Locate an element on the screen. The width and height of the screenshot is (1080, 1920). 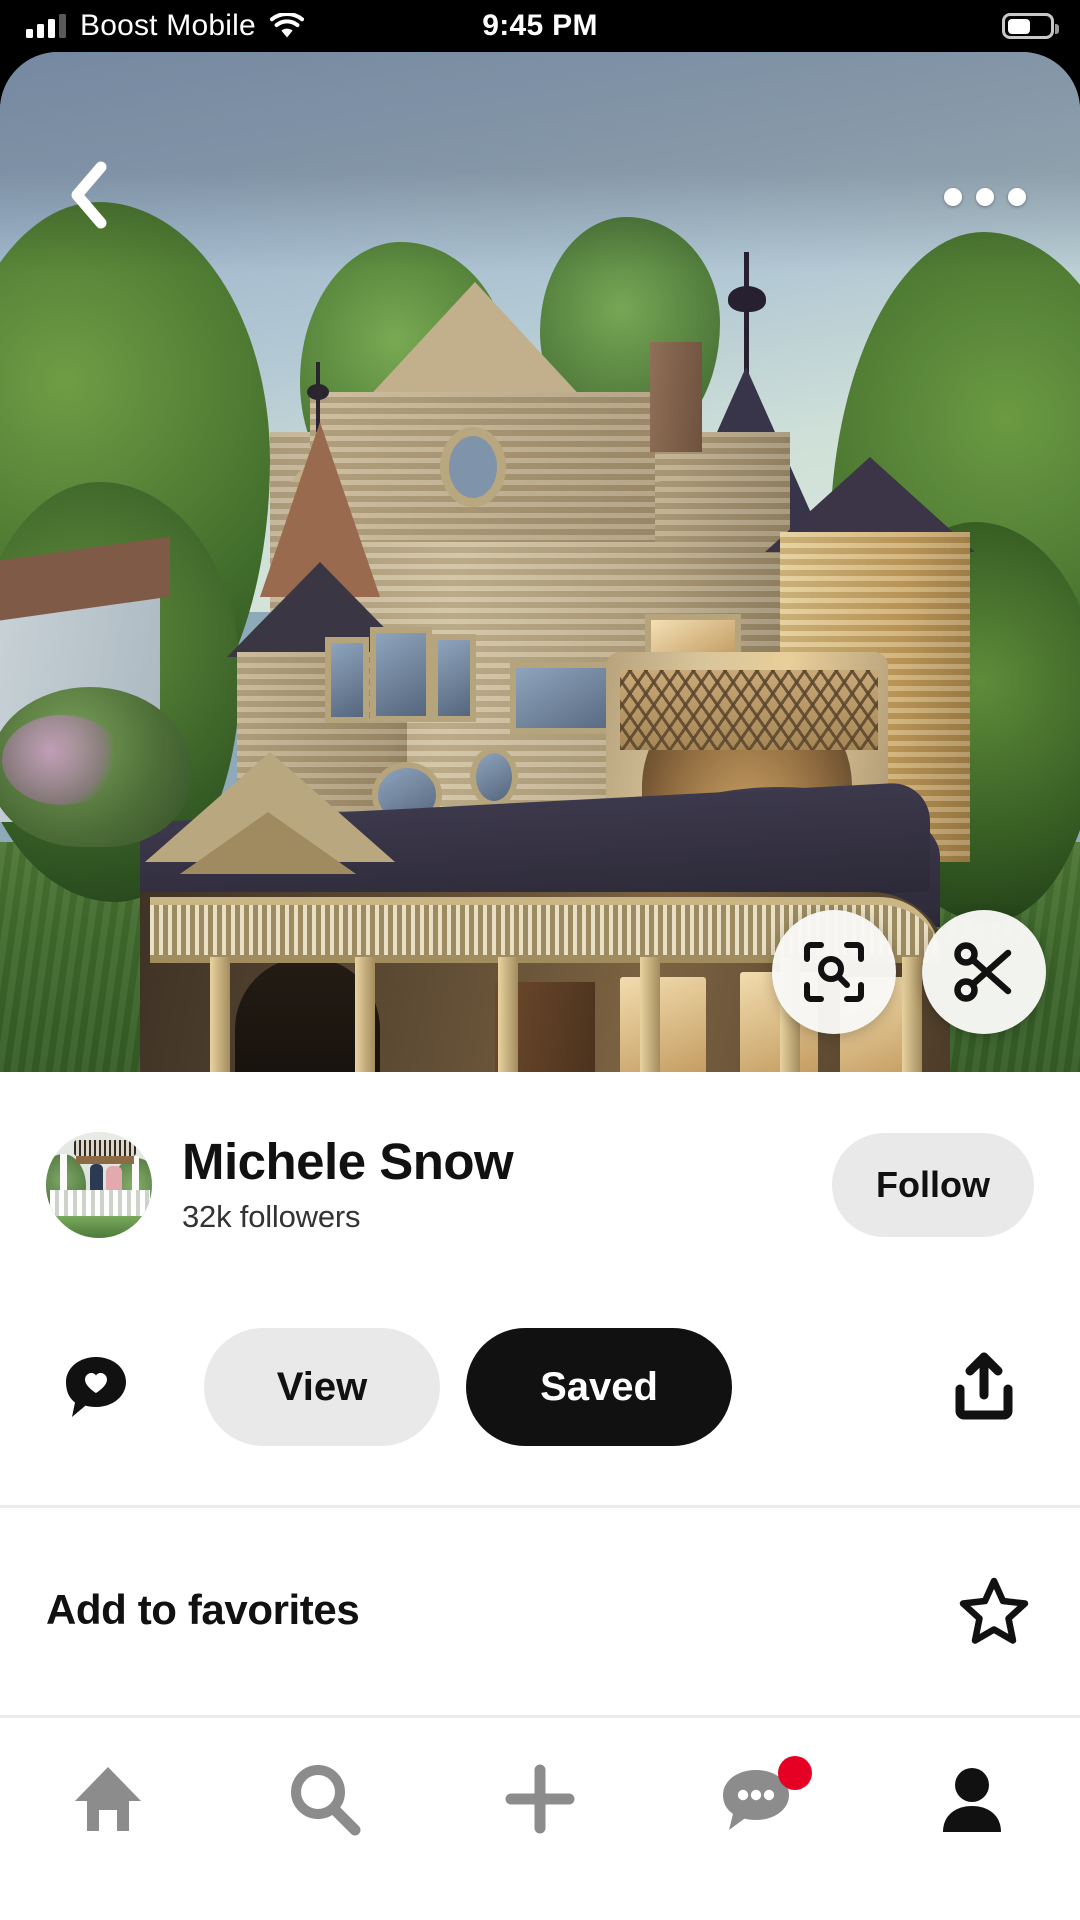
more-options-button is located at coordinates (985, 197).